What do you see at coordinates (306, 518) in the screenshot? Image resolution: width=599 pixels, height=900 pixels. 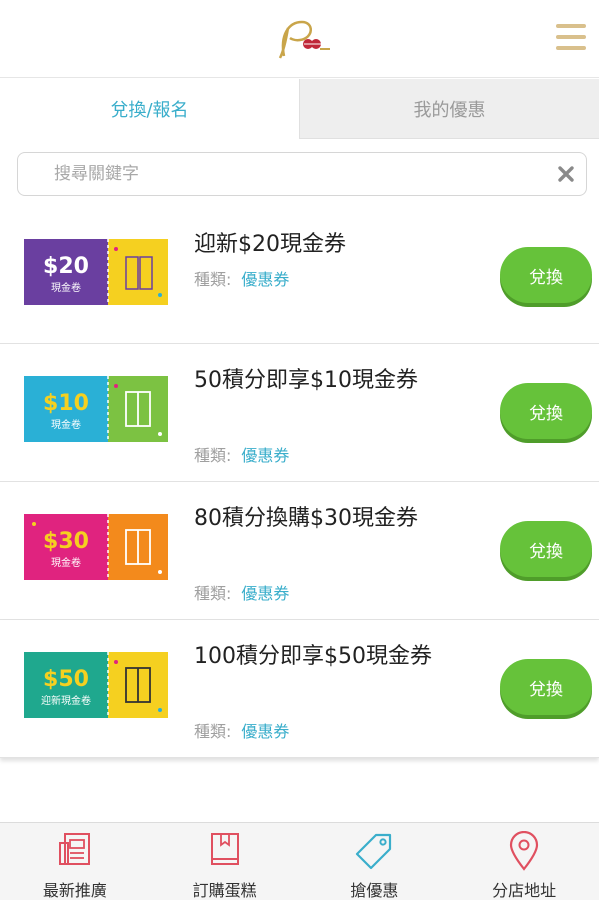 I see `coupon-title: 80積分換購$30現金券` at bounding box center [306, 518].